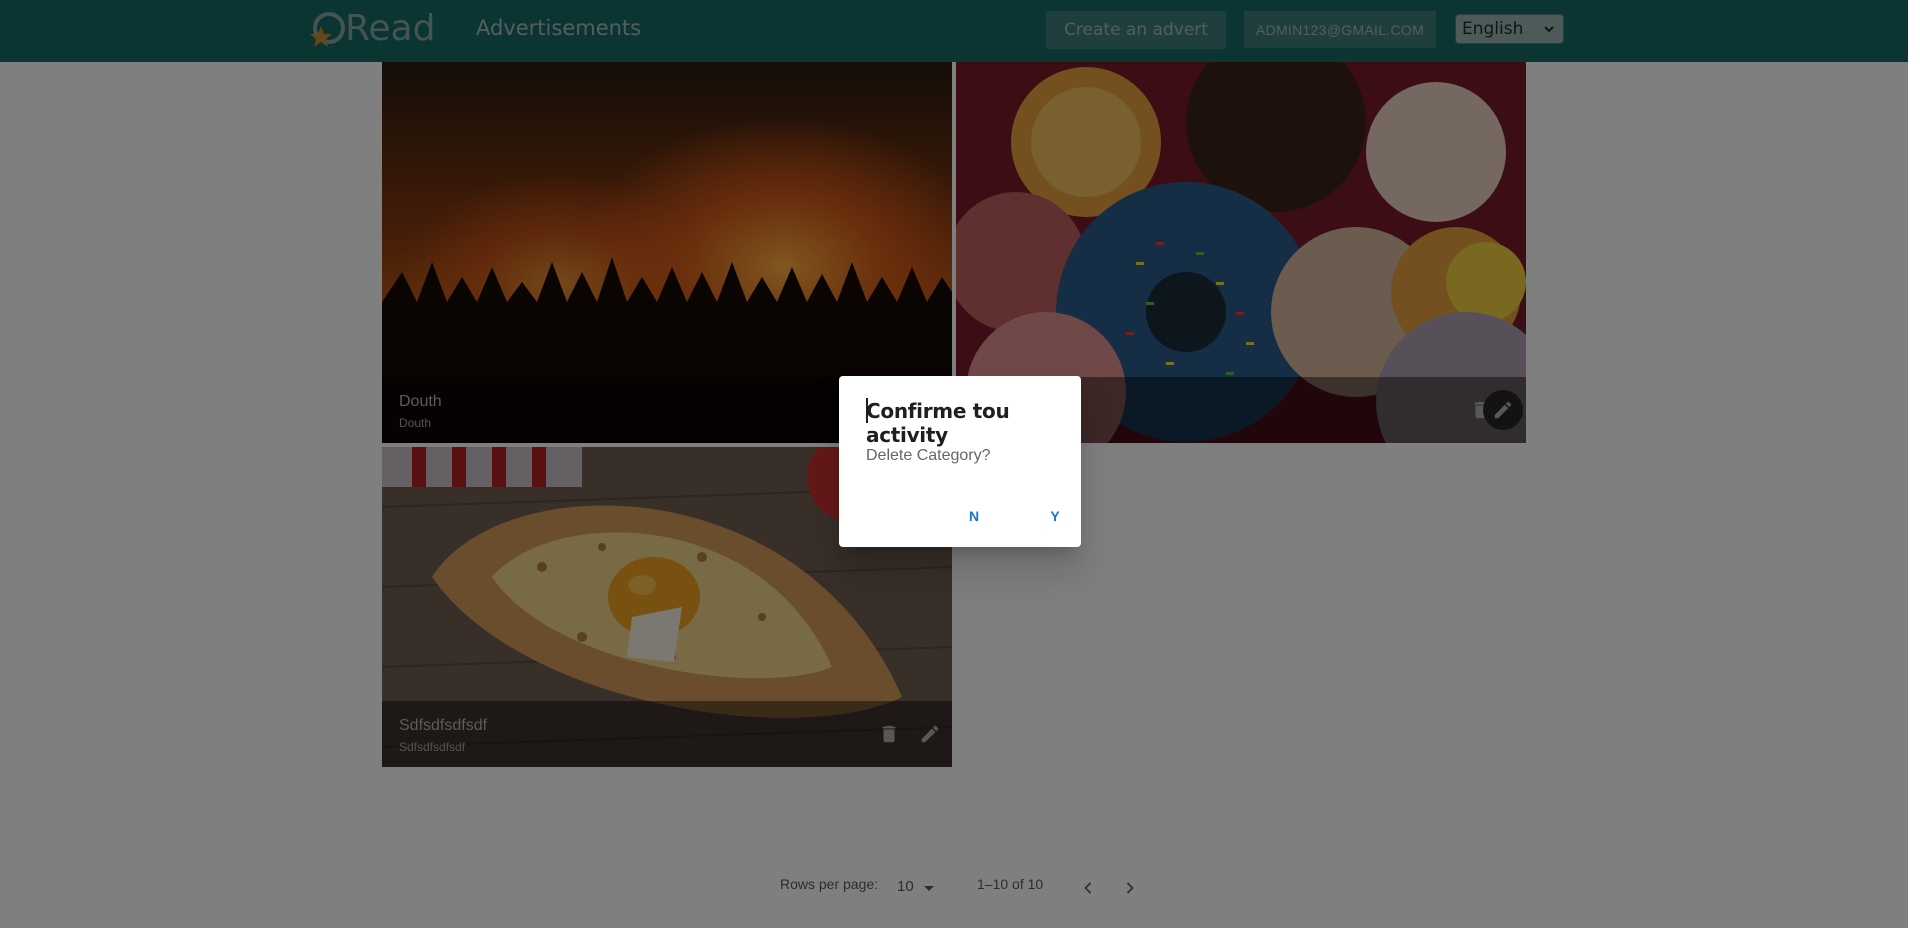 This screenshot has width=1920, height=928. What do you see at coordinates (1055, 516) in the screenshot?
I see `confirm-button: Y` at bounding box center [1055, 516].